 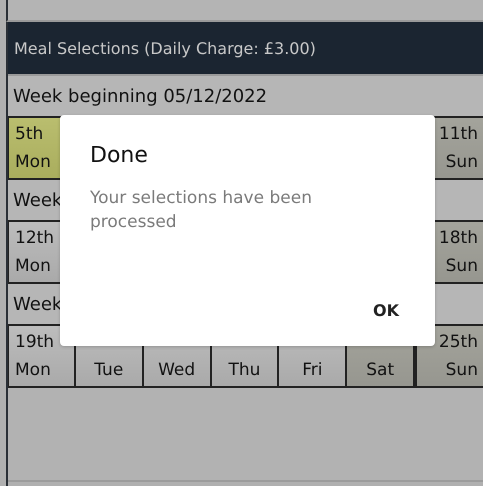 What do you see at coordinates (458, 342) in the screenshot?
I see `date-label: 25th` at bounding box center [458, 342].